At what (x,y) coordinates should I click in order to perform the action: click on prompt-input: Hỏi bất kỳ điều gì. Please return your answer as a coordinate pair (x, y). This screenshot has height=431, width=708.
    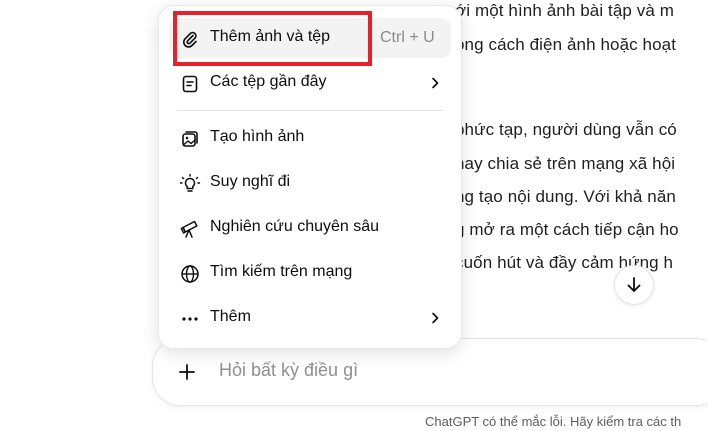
    Looking at the image, I should click on (288, 370).